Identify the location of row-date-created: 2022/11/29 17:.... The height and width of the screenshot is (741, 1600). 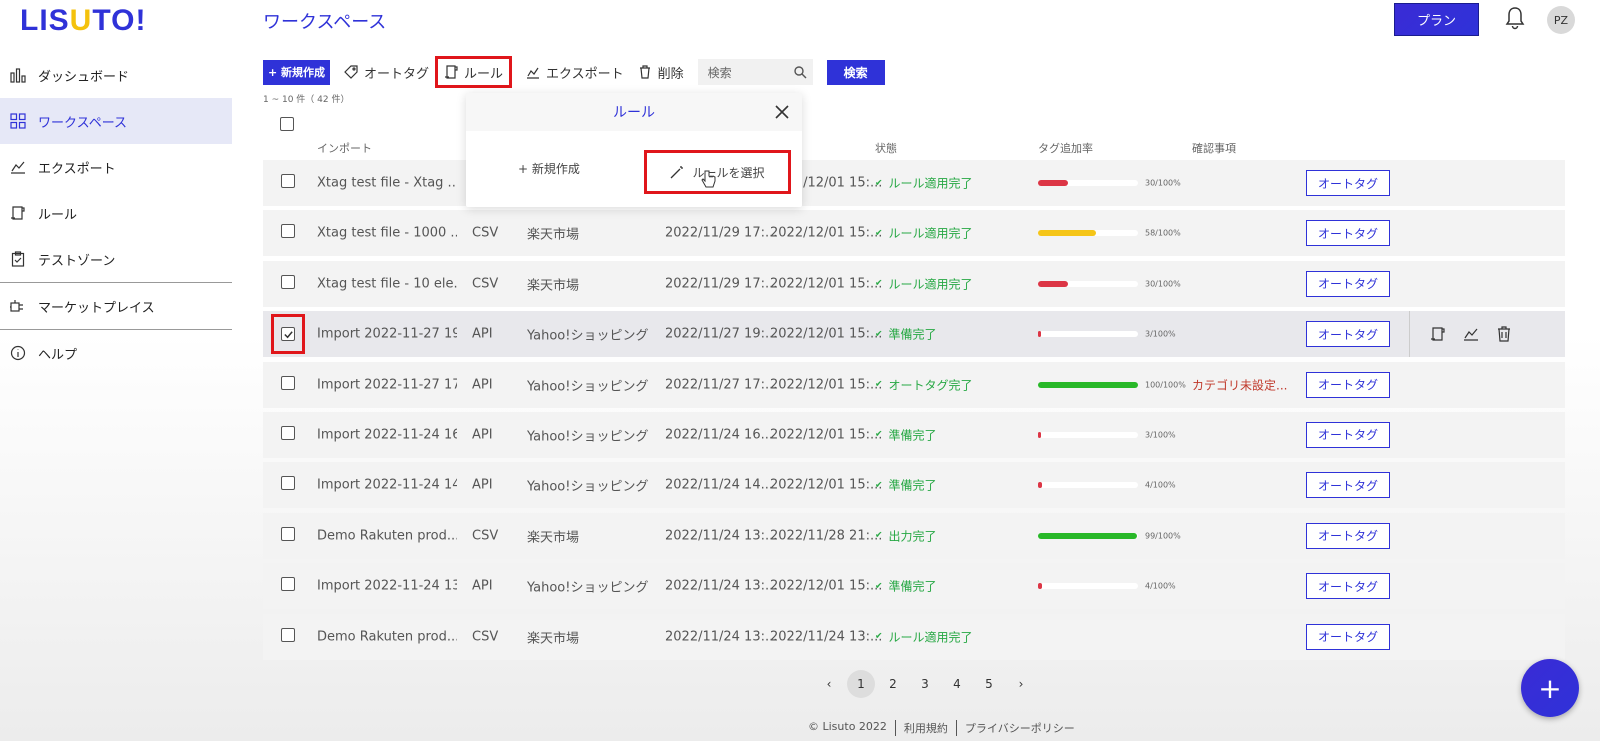
(721, 233).